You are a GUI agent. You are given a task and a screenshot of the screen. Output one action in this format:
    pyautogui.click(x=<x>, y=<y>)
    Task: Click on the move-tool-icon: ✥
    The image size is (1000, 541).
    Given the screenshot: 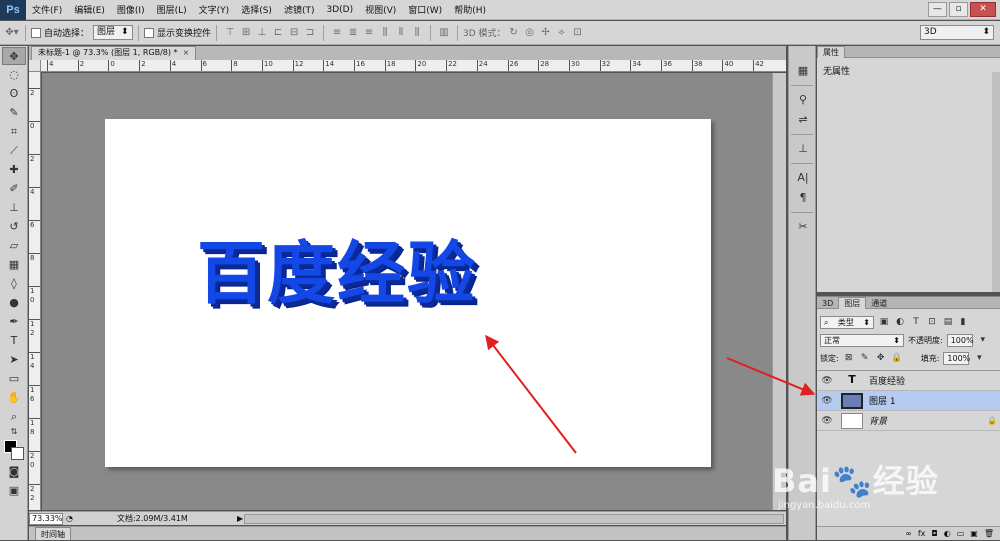 What is the action you would take?
    pyautogui.click(x=14, y=56)
    